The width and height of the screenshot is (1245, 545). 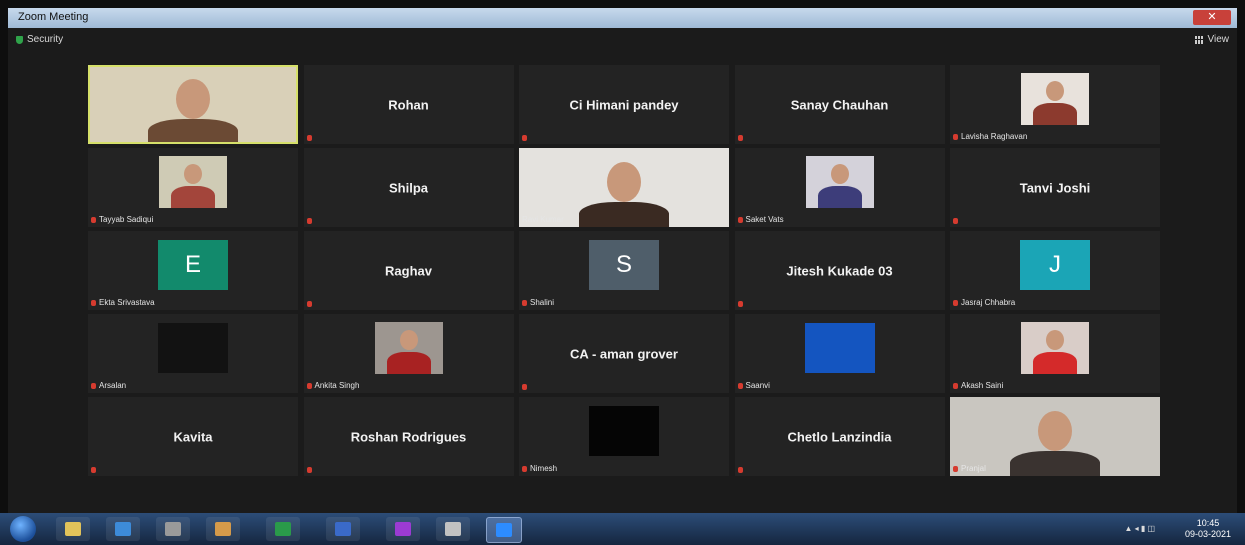 I want to click on participant-tile: Chetlo Lanzindia, so click(x=839, y=436).